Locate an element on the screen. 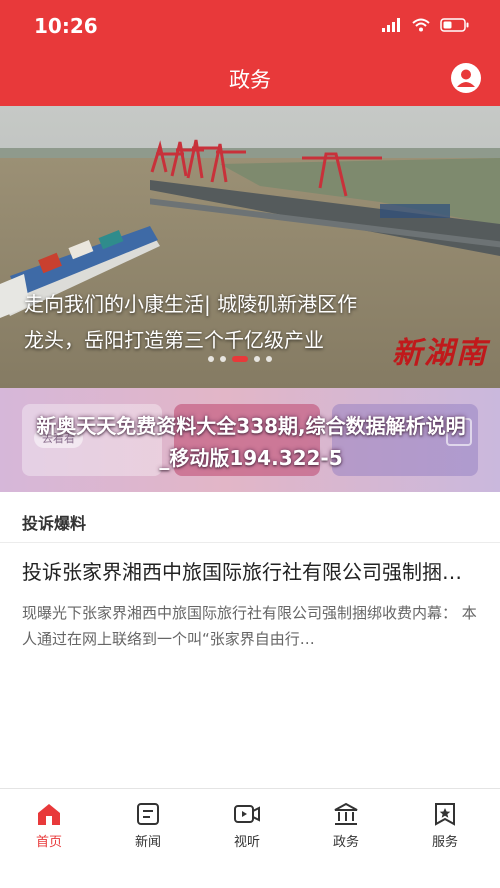  status-icons is located at coordinates (426, 25).